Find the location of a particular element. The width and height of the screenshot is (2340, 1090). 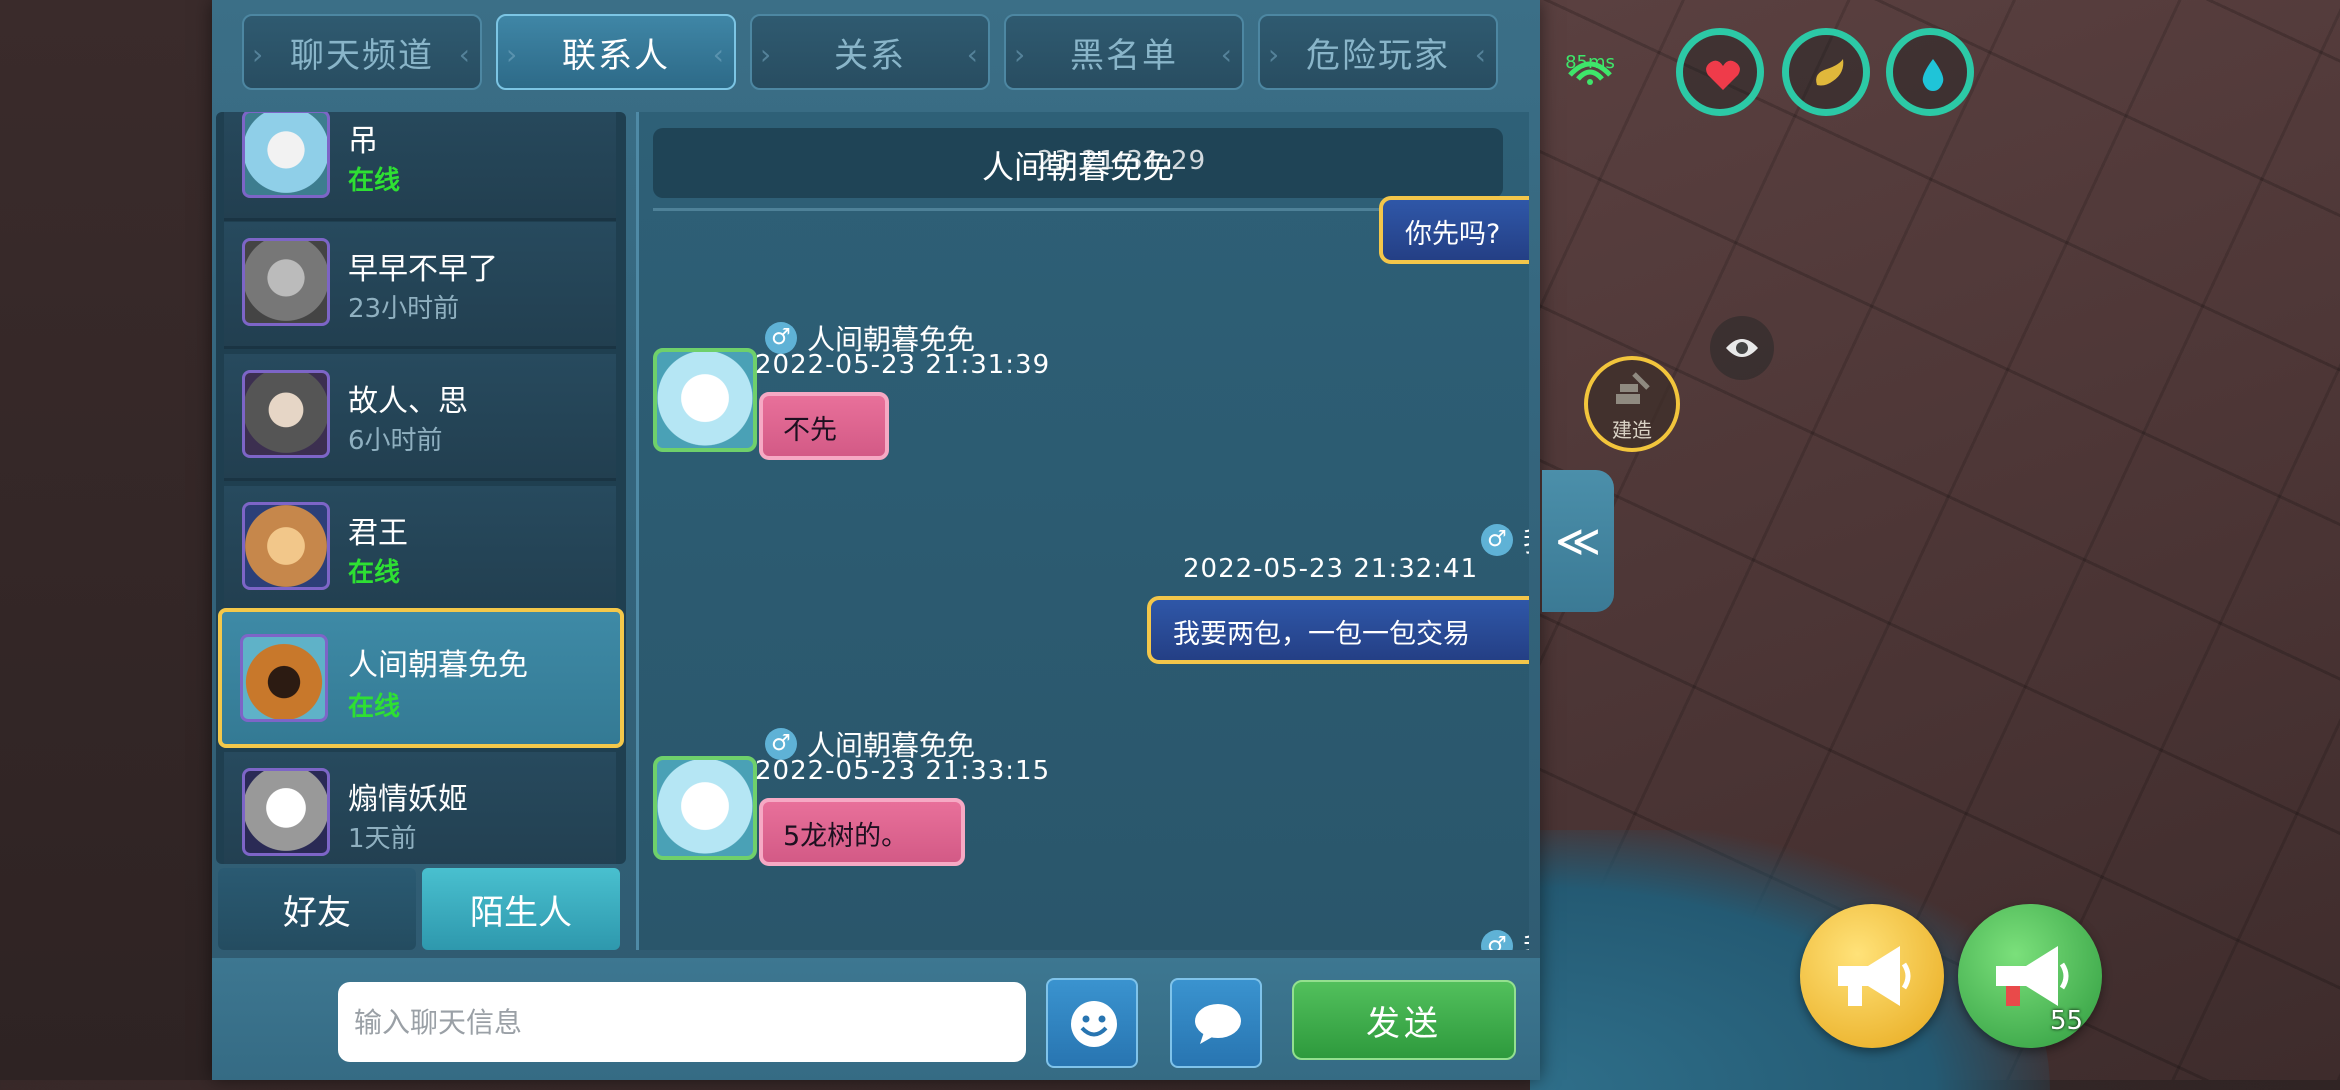

contact-name: 故人、思 is located at coordinates (408, 401).